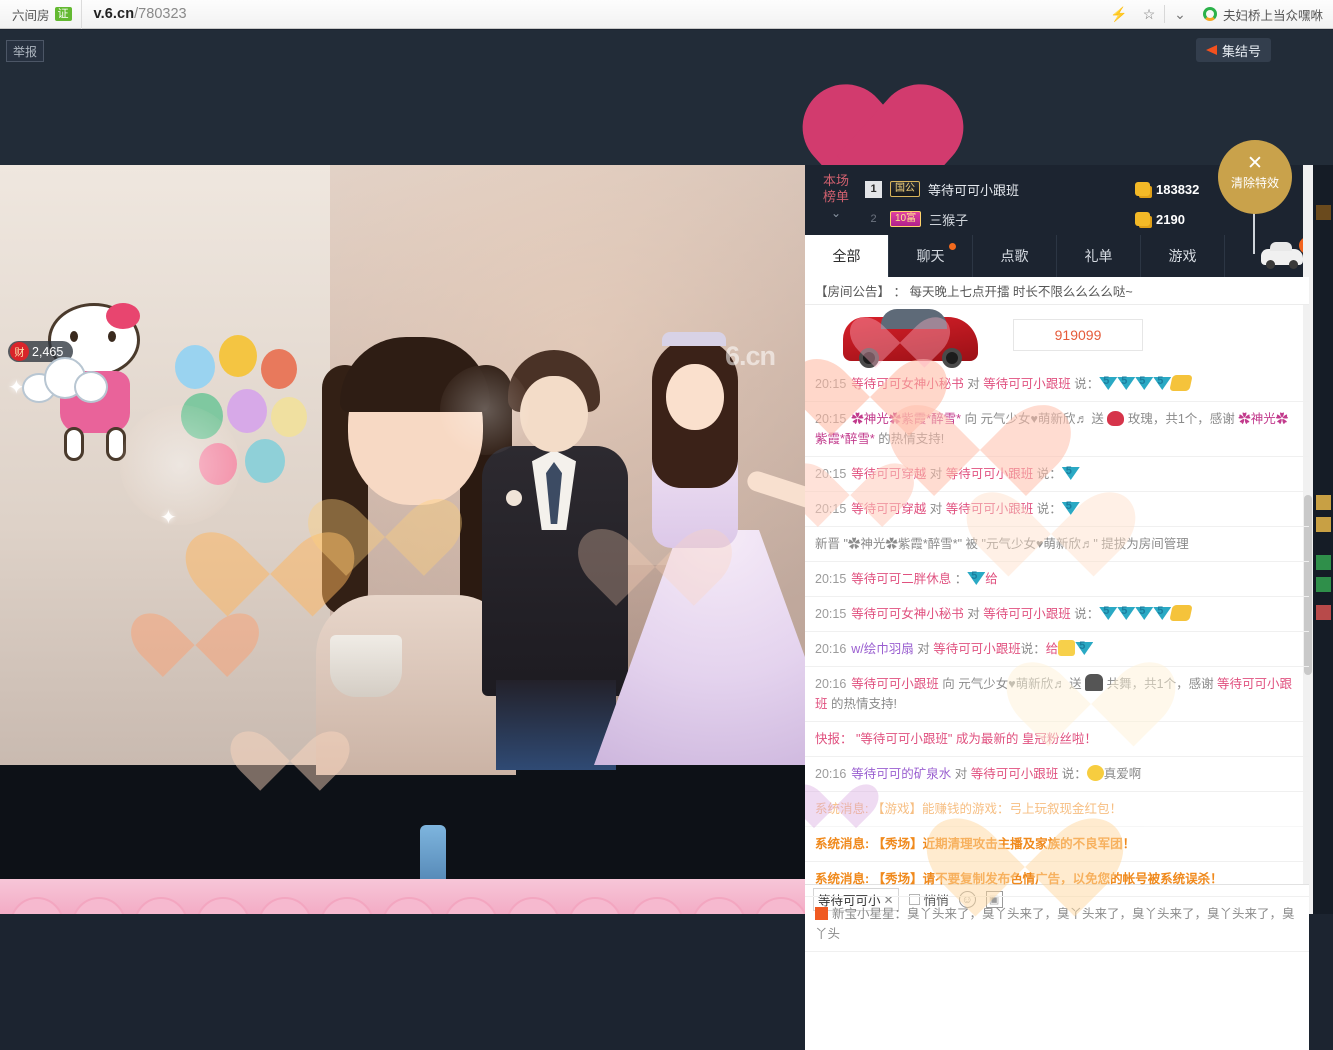 This screenshot has height=1050, width=1333. I want to click on table-row: 1 国公 等待可可小跟班 183832, so click(1070, 189).